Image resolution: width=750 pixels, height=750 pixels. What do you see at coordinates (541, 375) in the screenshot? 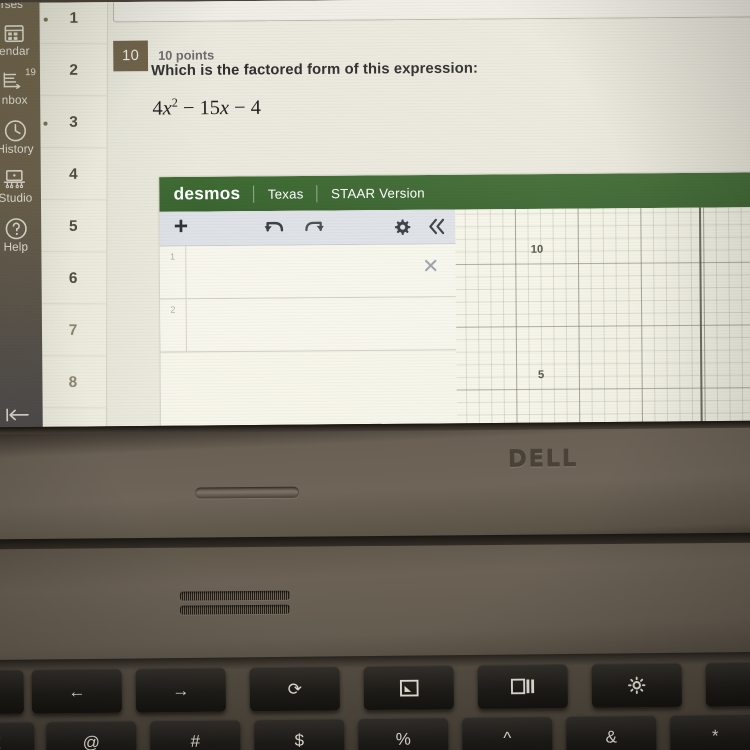
I see `graph-y-tick-5: 5` at bounding box center [541, 375].